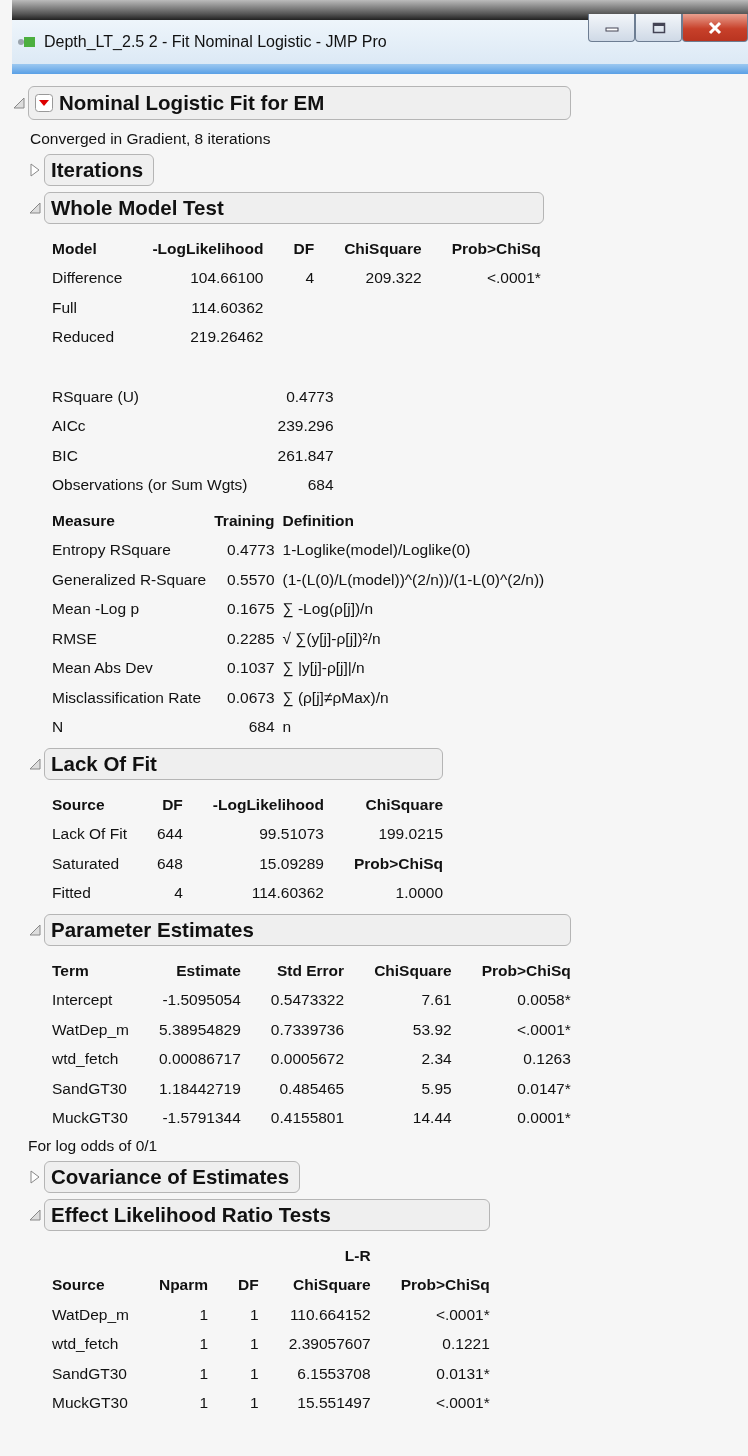 This screenshot has height=1456, width=748. I want to click on close-button, so click(715, 28).